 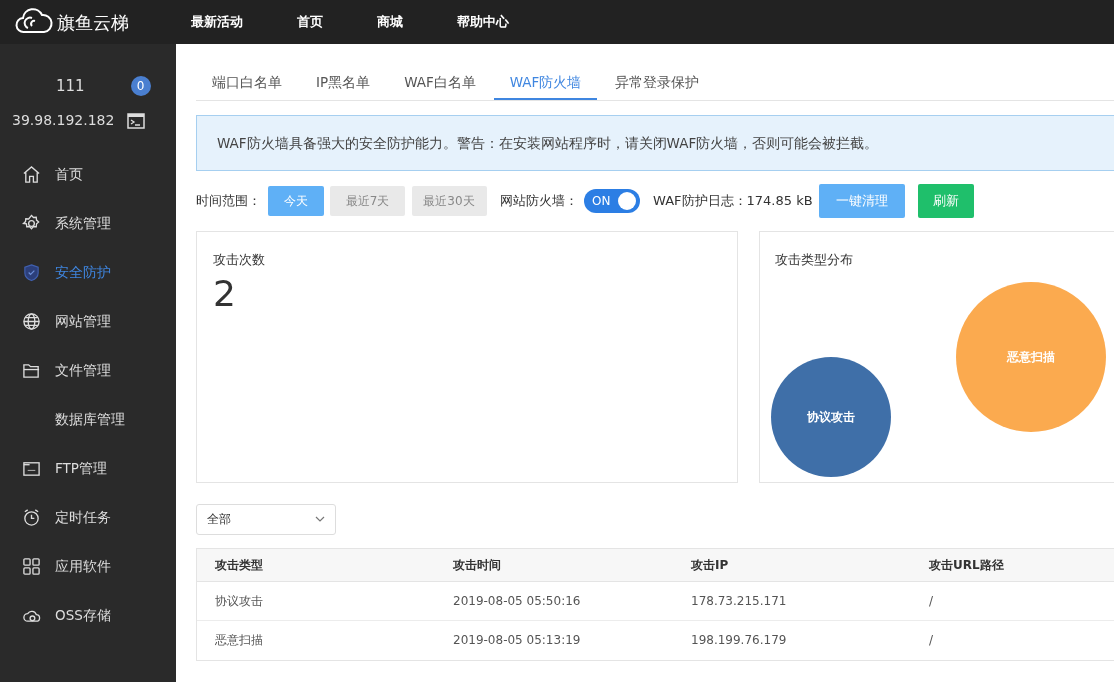 I want to click on attack-count: 2, so click(x=225, y=293).